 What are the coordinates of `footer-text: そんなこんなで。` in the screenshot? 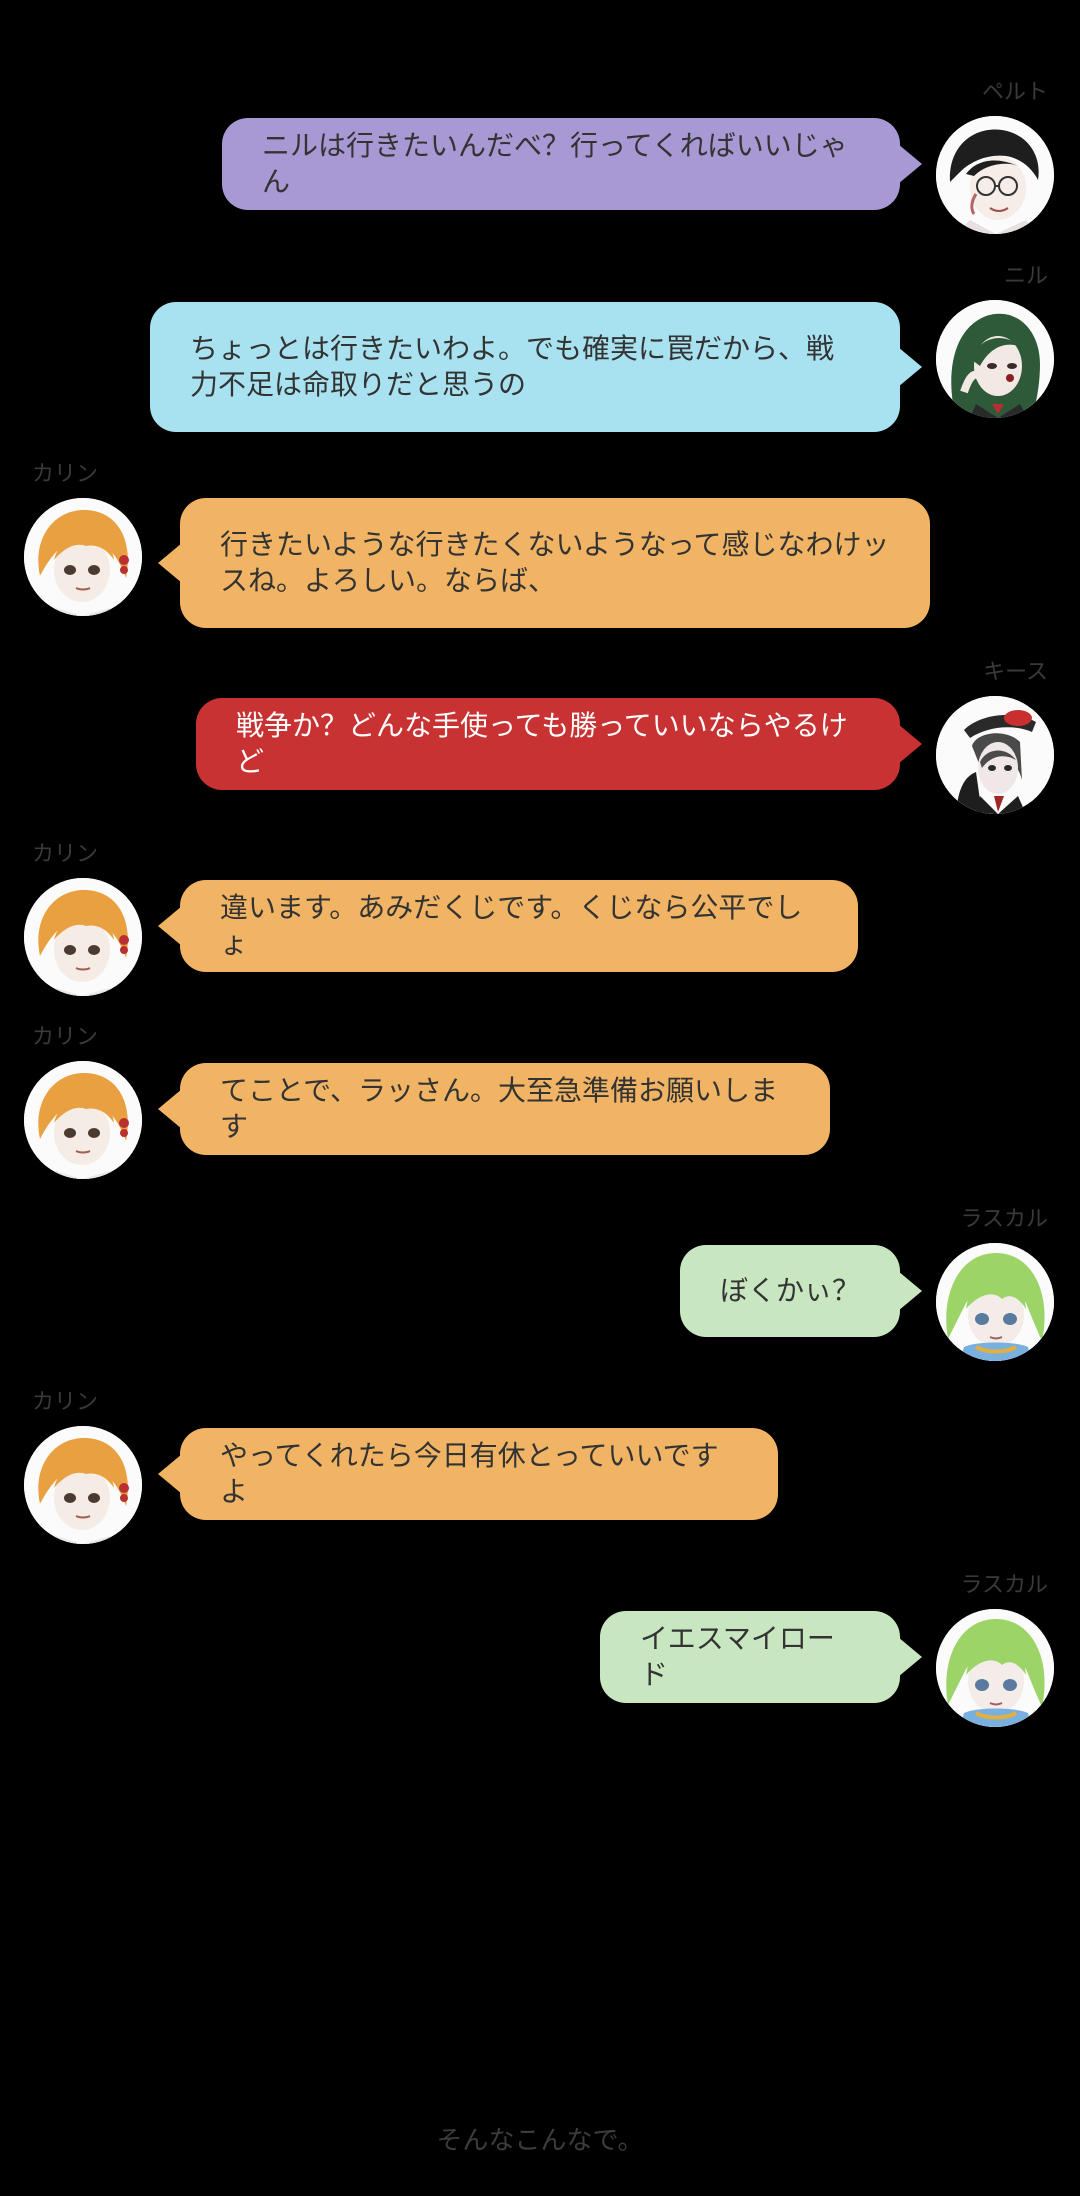 It's located at (540, 2141).